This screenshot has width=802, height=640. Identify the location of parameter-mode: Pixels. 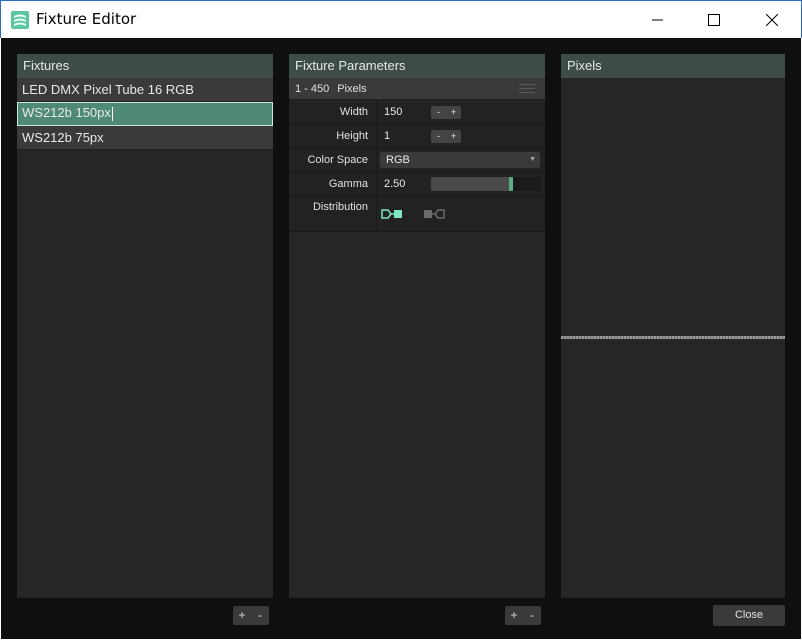
(352, 89).